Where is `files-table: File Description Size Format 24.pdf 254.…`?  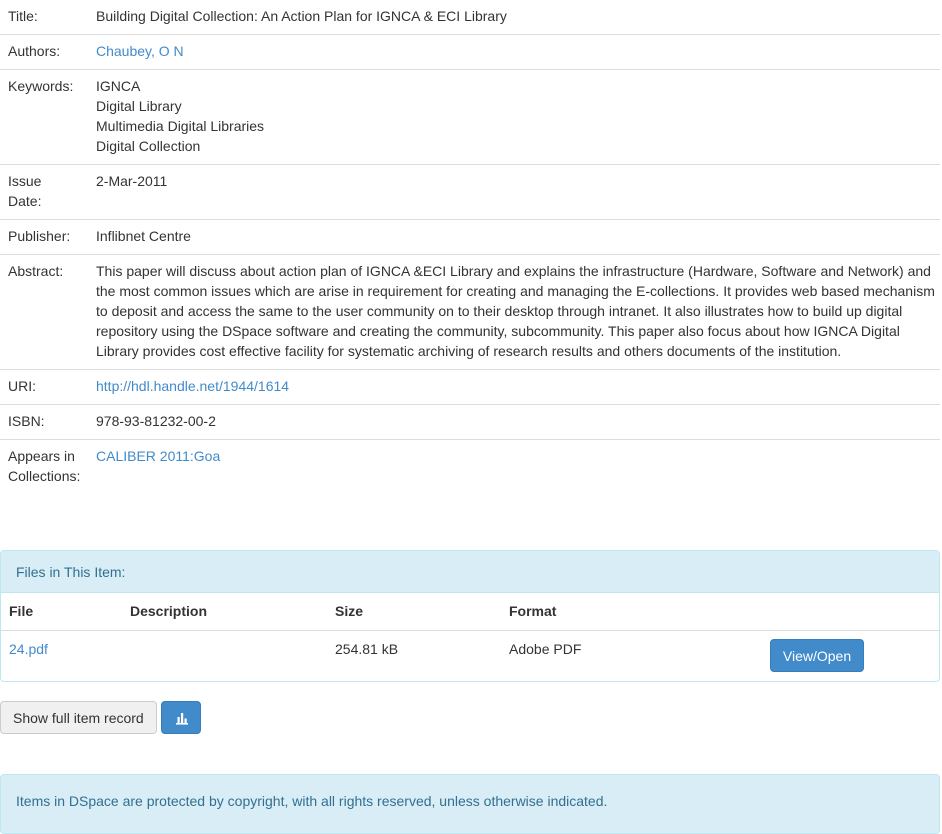 files-table: File Description Size Format 24.pdf 254.… is located at coordinates (470, 637).